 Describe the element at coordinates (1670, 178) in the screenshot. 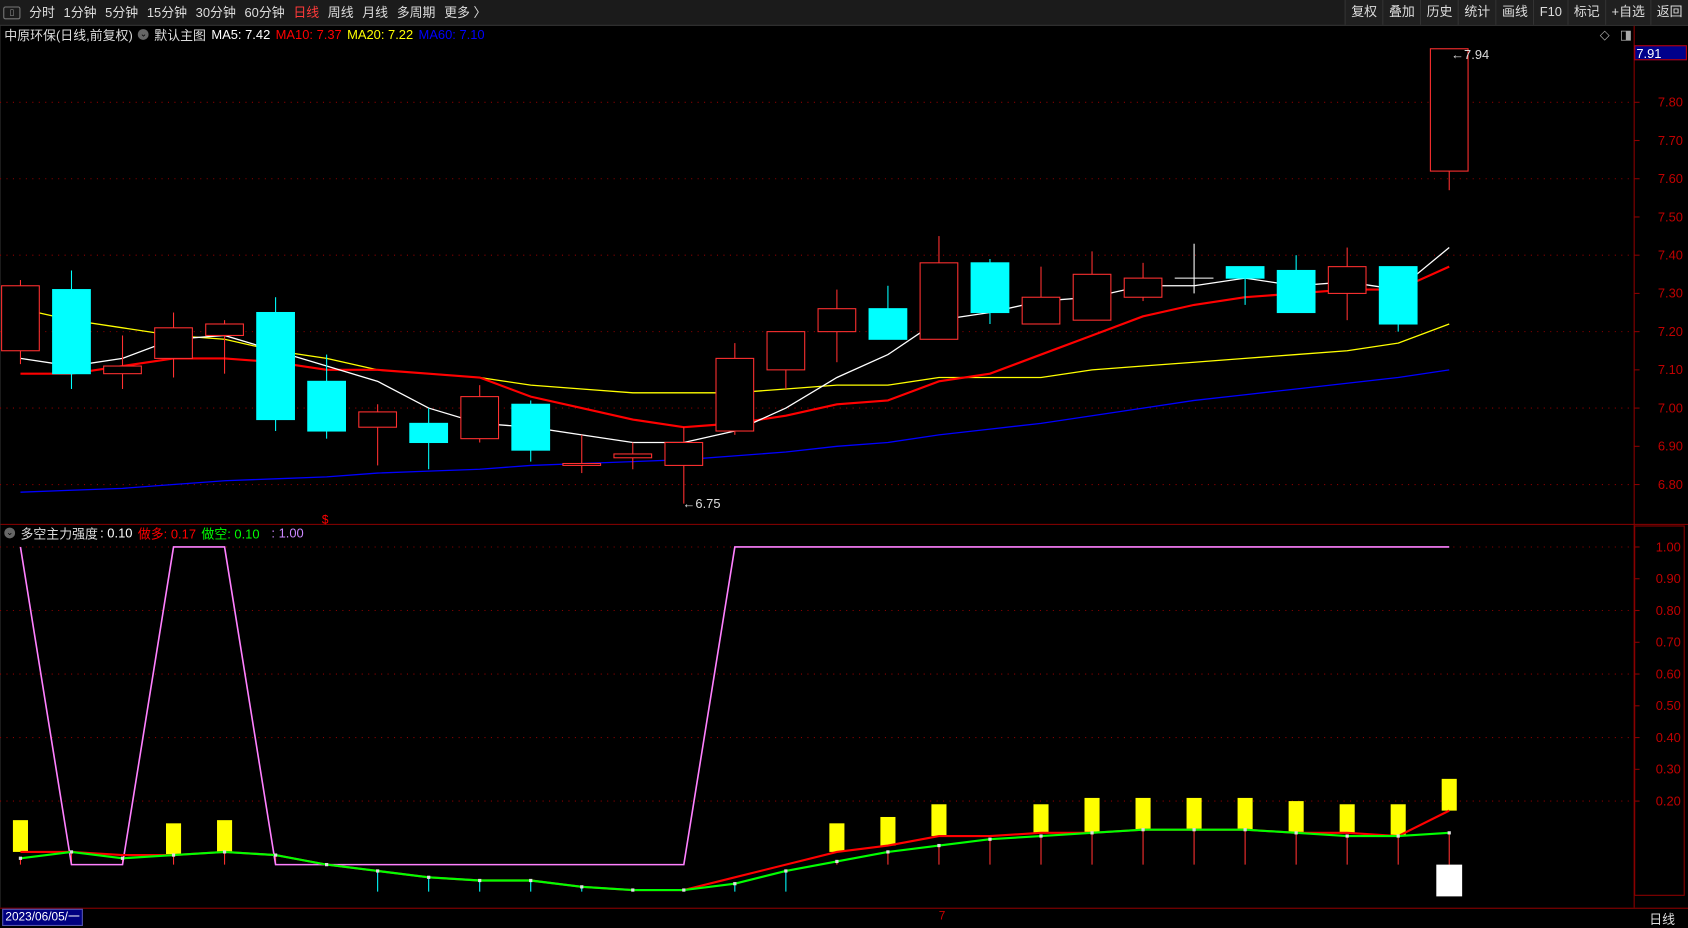

I see `price-tick-label: 7.60` at that location.